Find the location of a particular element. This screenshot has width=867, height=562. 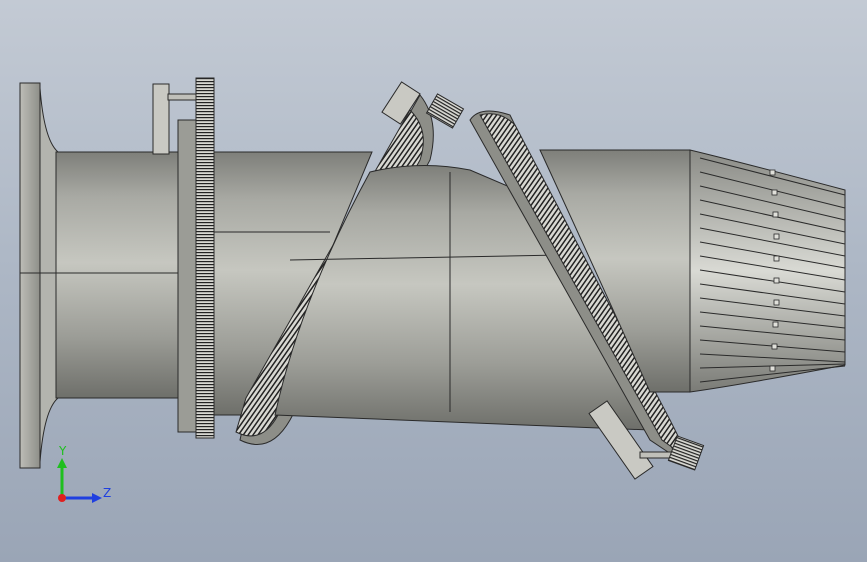

inlet-cylinder is located at coordinates (121, 275).